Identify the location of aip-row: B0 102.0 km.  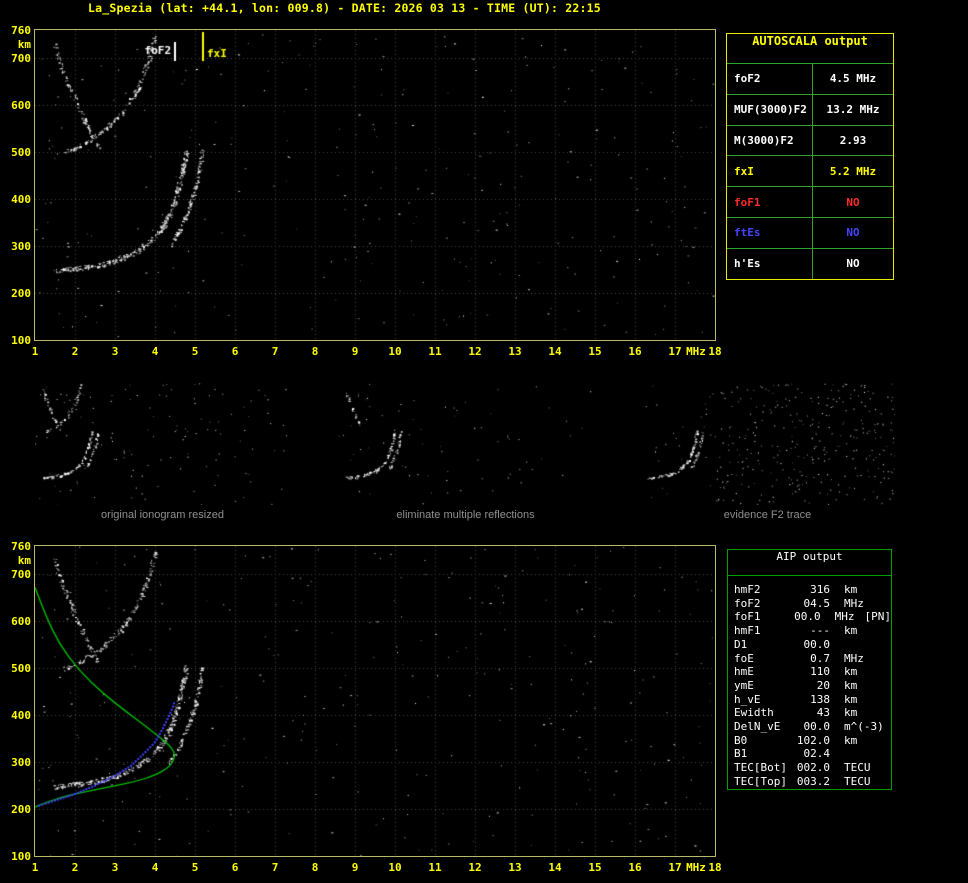
(809, 741).